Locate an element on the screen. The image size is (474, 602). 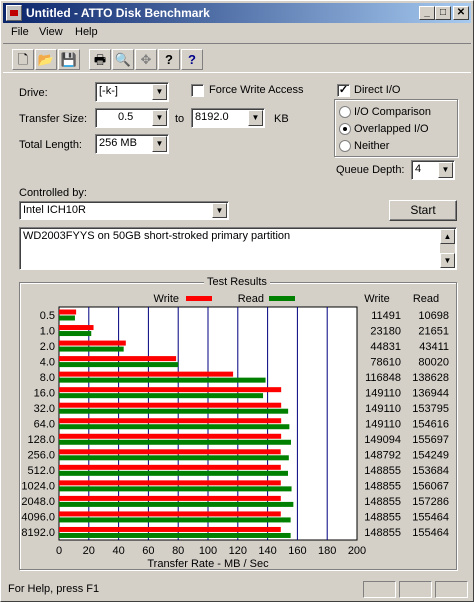
transfer-to-select: 8192.0 ▼ is located at coordinates (228, 118).